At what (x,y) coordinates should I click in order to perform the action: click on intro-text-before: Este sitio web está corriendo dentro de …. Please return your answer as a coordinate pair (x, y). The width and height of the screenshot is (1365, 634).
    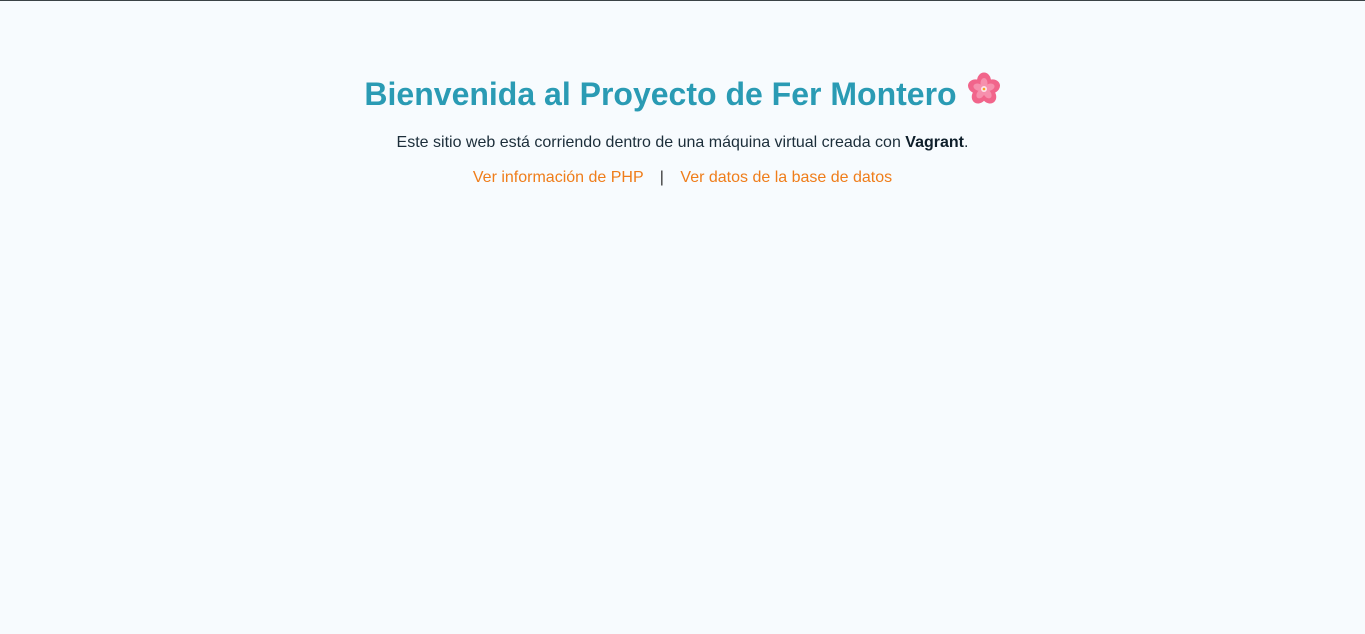
    Looking at the image, I should click on (651, 142).